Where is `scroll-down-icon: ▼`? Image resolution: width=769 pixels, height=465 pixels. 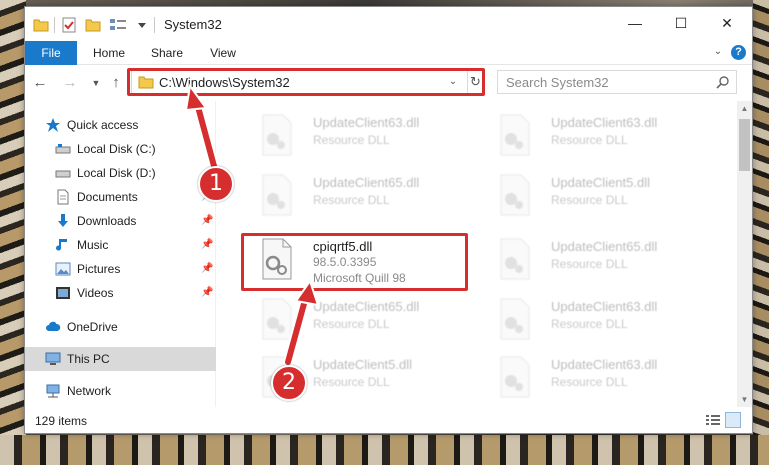 scroll-down-icon: ▼ is located at coordinates (744, 399).